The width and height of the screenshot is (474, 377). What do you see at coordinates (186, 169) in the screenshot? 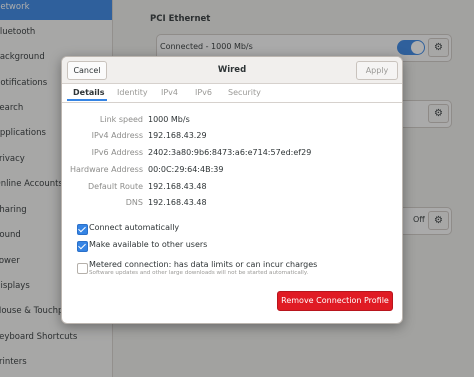
I see `detail-value: 00:0C:29:64:4B:39` at bounding box center [186, 169].